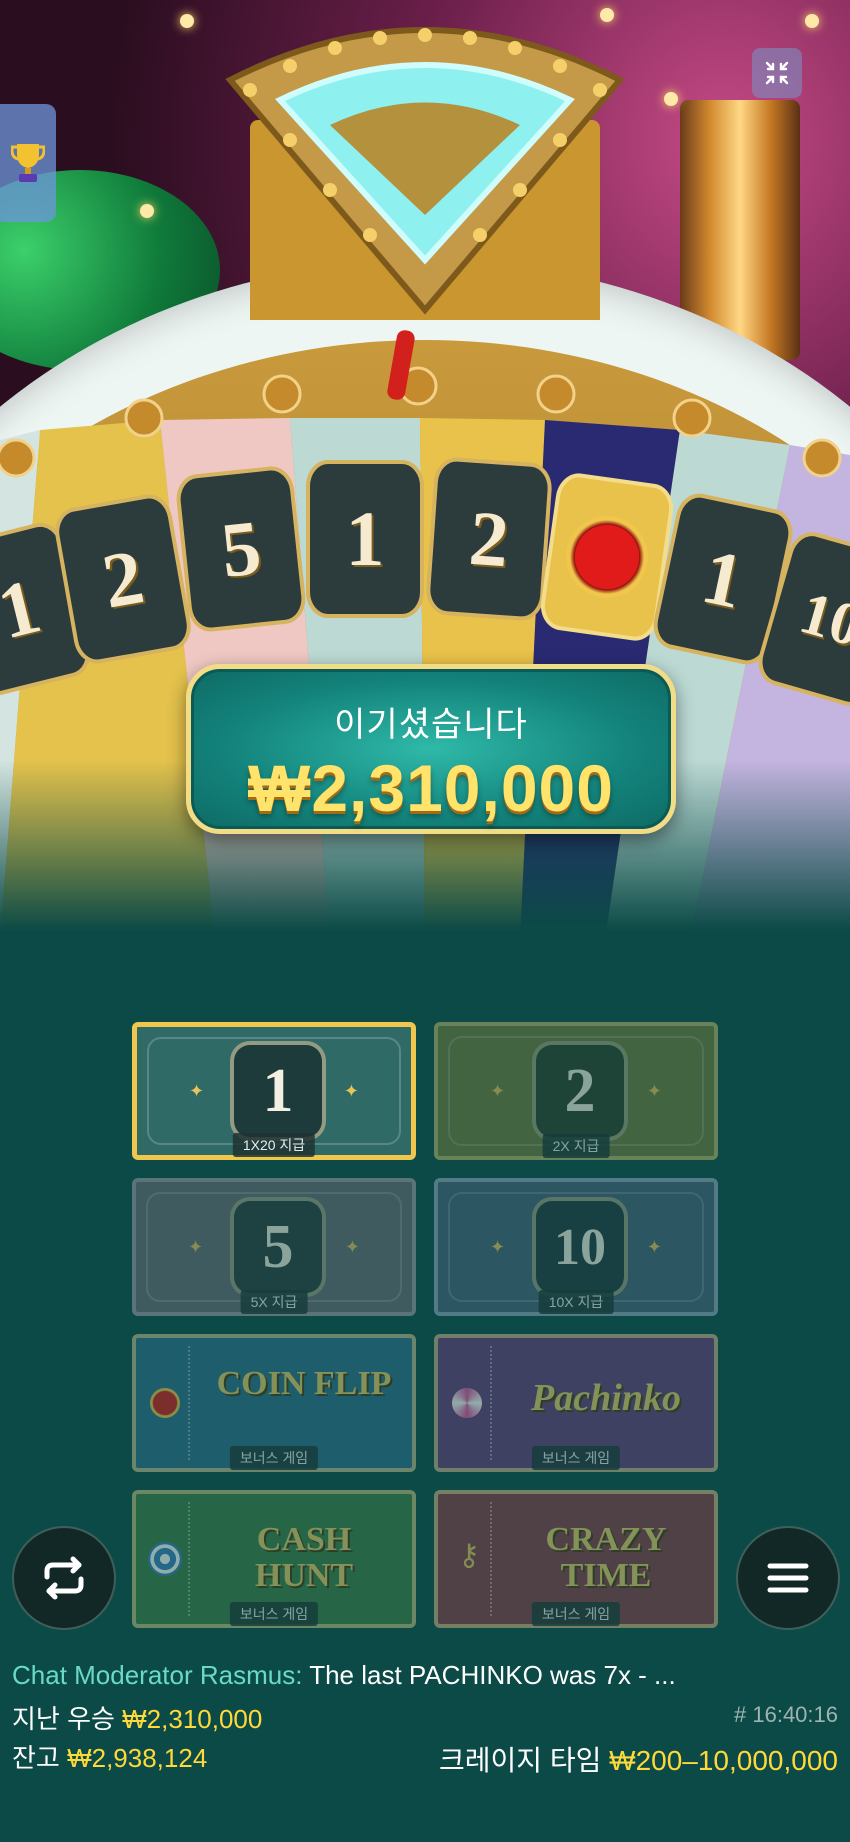 The width and height of the screenshot is (850, 1842). Describe the element at coordinates (36, 1758) in the screenshot. I see `balance-label: 잔고` at that location.